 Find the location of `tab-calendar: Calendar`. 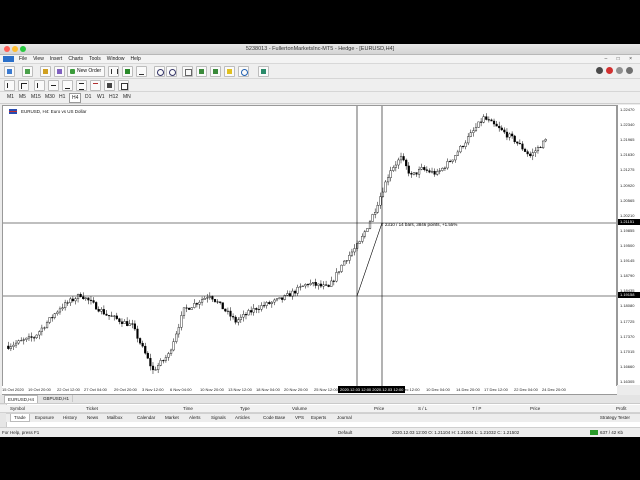

tab-calendar: Calendar is located at coordinates (146, 417).